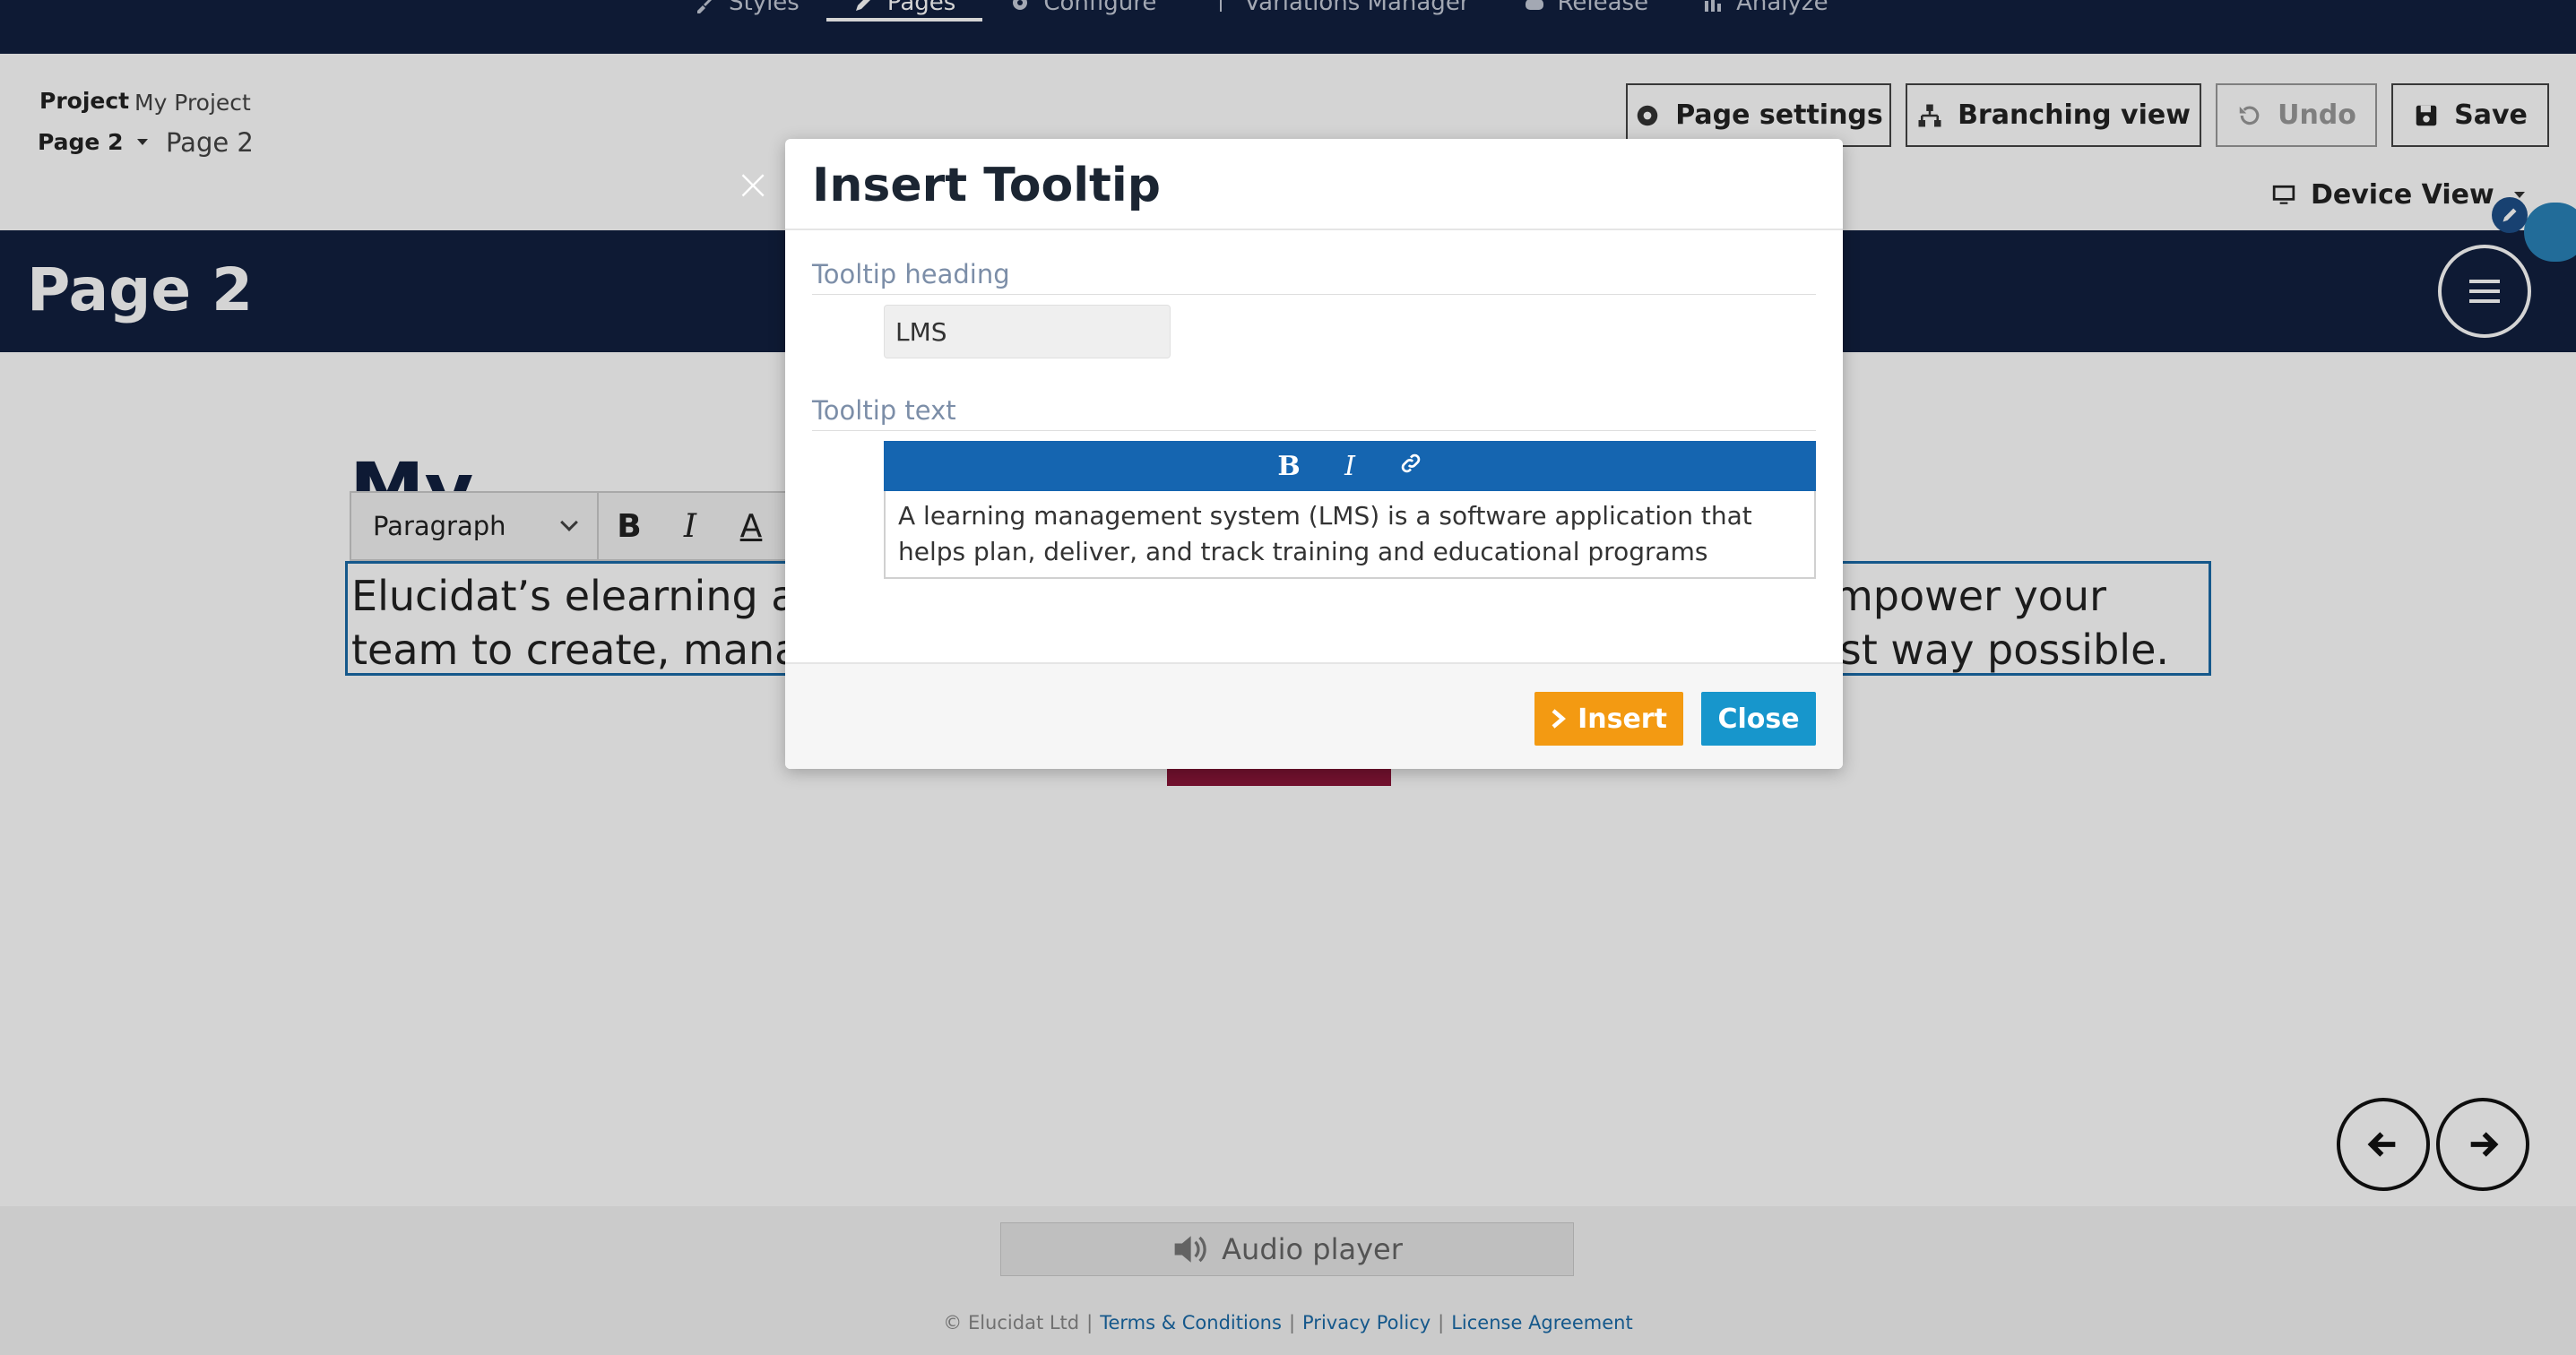 Image resolution: width=2576 pixels, height=1355 pixels. I want to click on close-button: Close, so click(1758, 719).